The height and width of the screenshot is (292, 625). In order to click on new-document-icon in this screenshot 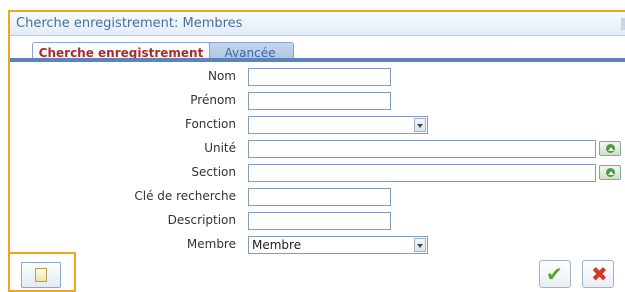, I will do `click(41, 275)`.